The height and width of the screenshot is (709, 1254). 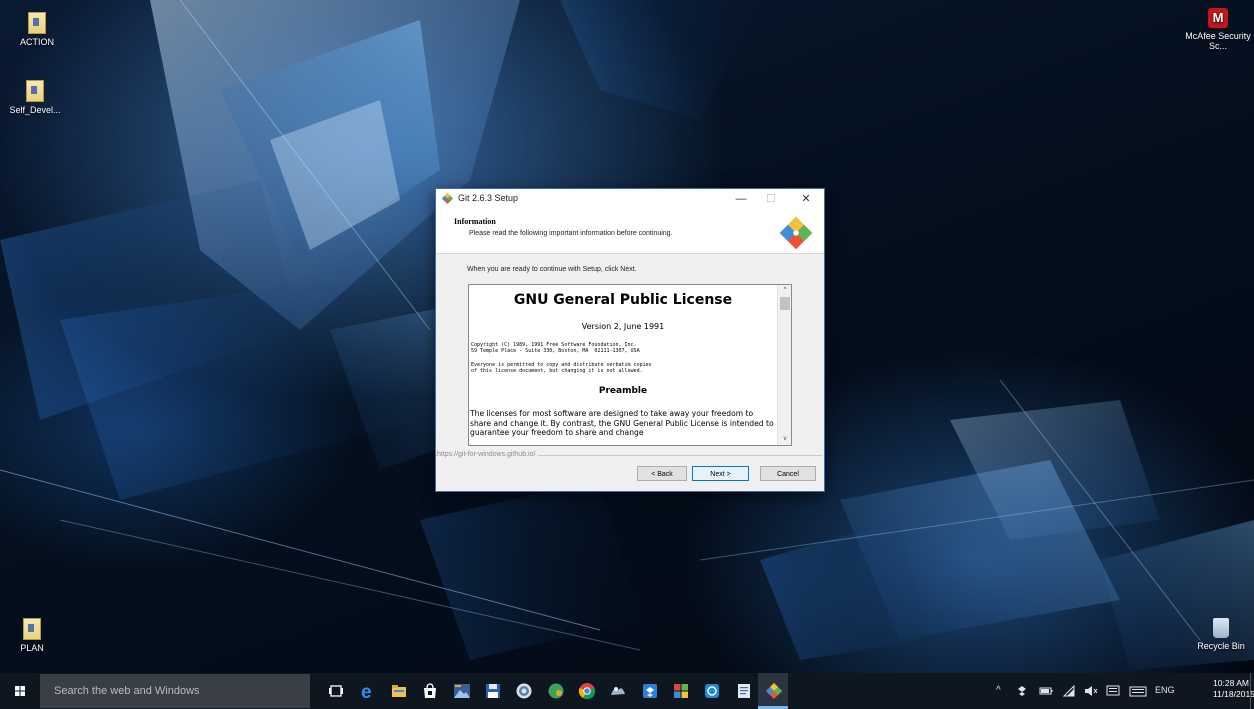 What do you see at coordinates (1022, 691) in the screenshot?
I see `dropbox-tray-icon` at bounding box center [1022, 691].